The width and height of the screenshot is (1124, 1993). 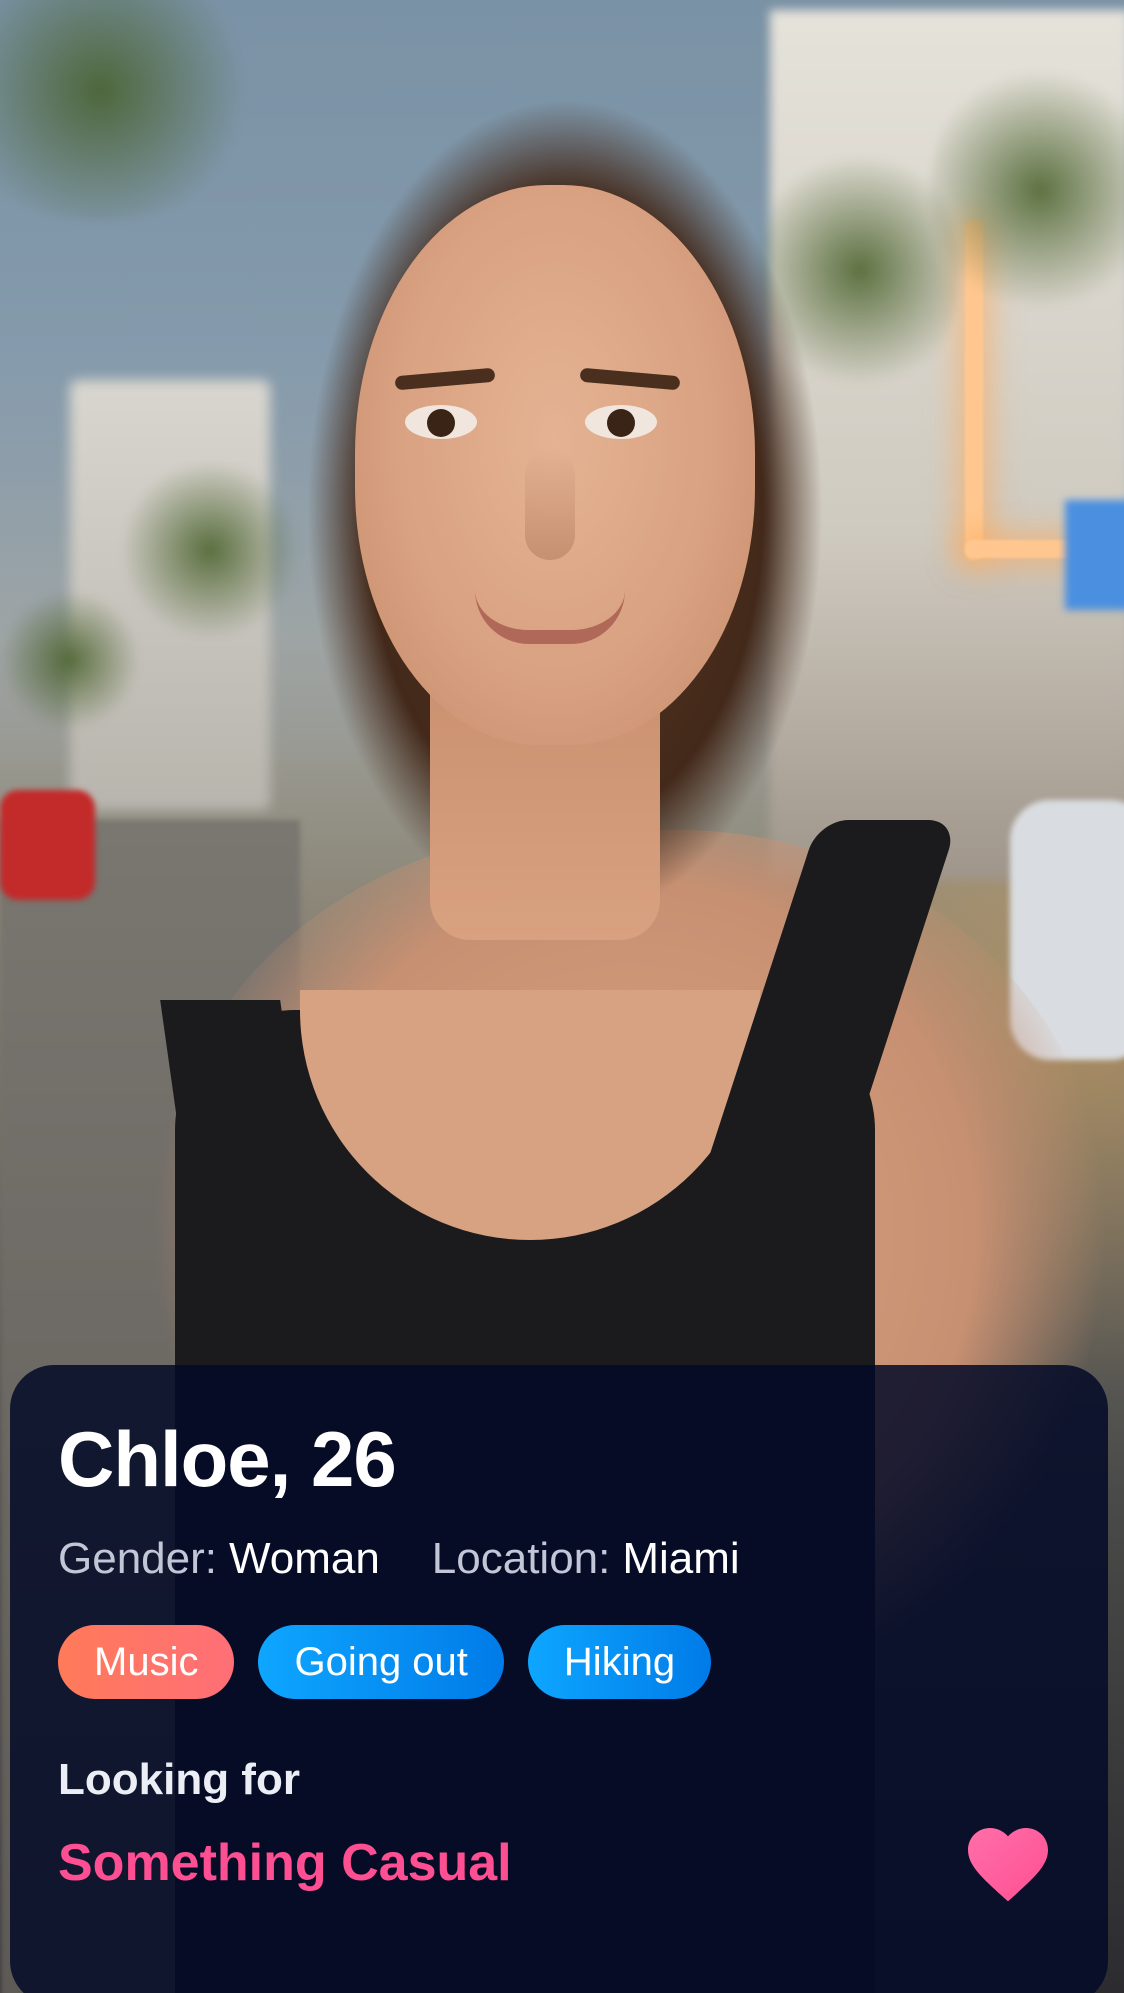 I want to click on photo-person-eye-left, so click(x=441, y=422).